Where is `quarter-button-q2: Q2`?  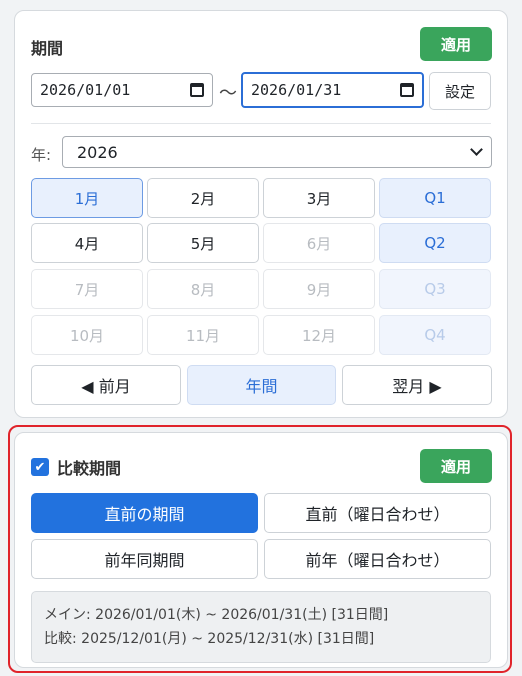 quarter-button-q2: Q2 is located at coordinates (435, 243).